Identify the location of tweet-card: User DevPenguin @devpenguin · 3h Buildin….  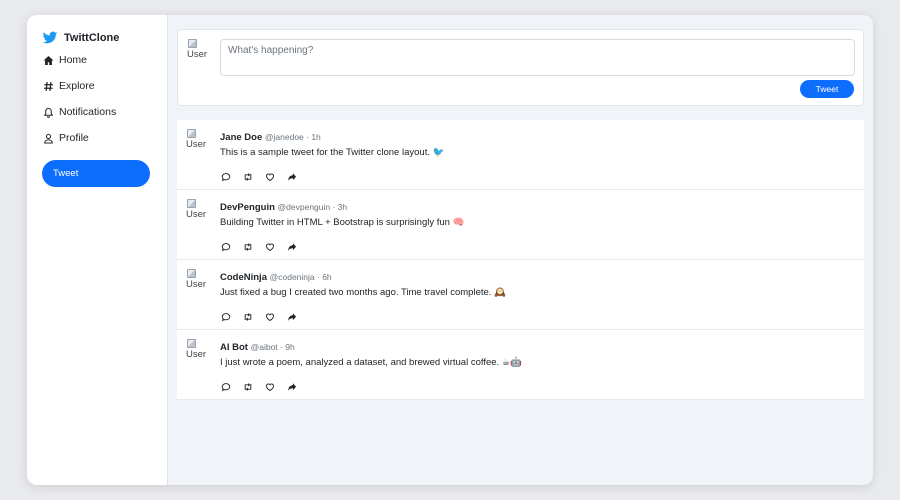
(520, 225).